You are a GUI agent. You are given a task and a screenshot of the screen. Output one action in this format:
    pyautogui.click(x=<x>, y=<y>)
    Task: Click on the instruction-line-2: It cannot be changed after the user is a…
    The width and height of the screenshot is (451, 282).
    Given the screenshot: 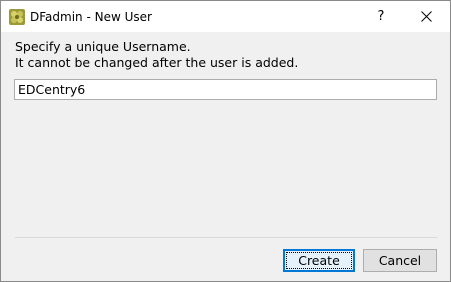 What is the action you would take?
    pyautogui.click(x=157, y=62)
    